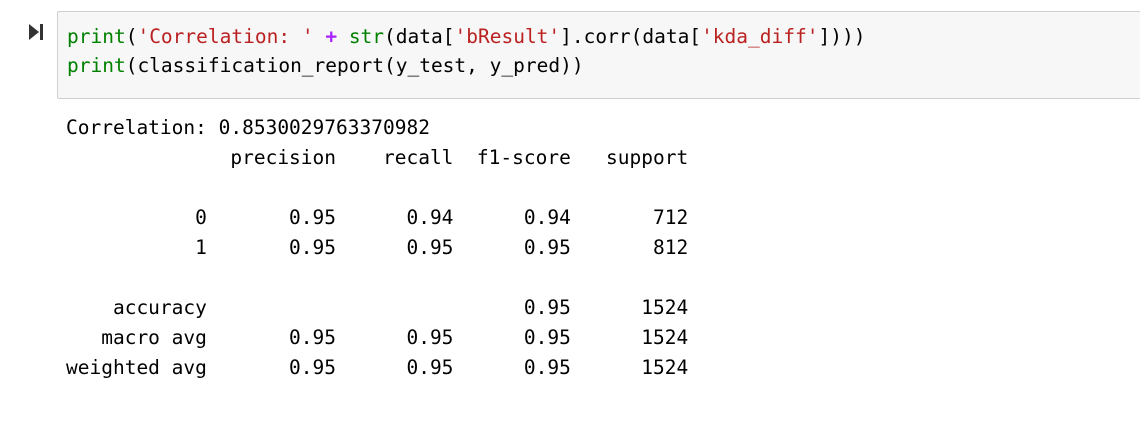 The height and width of the screenshot is (444, 1140). I want to click on code-token-string: 'Correlation: ', so click(225, 36).